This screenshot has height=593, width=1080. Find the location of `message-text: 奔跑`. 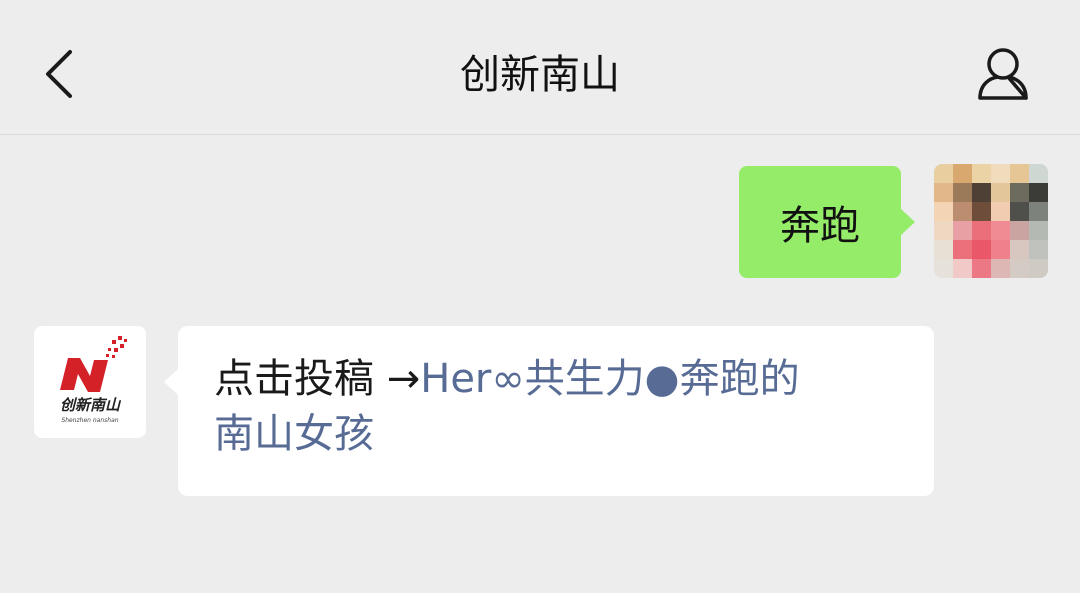

message-text: 奔跑 is located at coordinates (820, 226).